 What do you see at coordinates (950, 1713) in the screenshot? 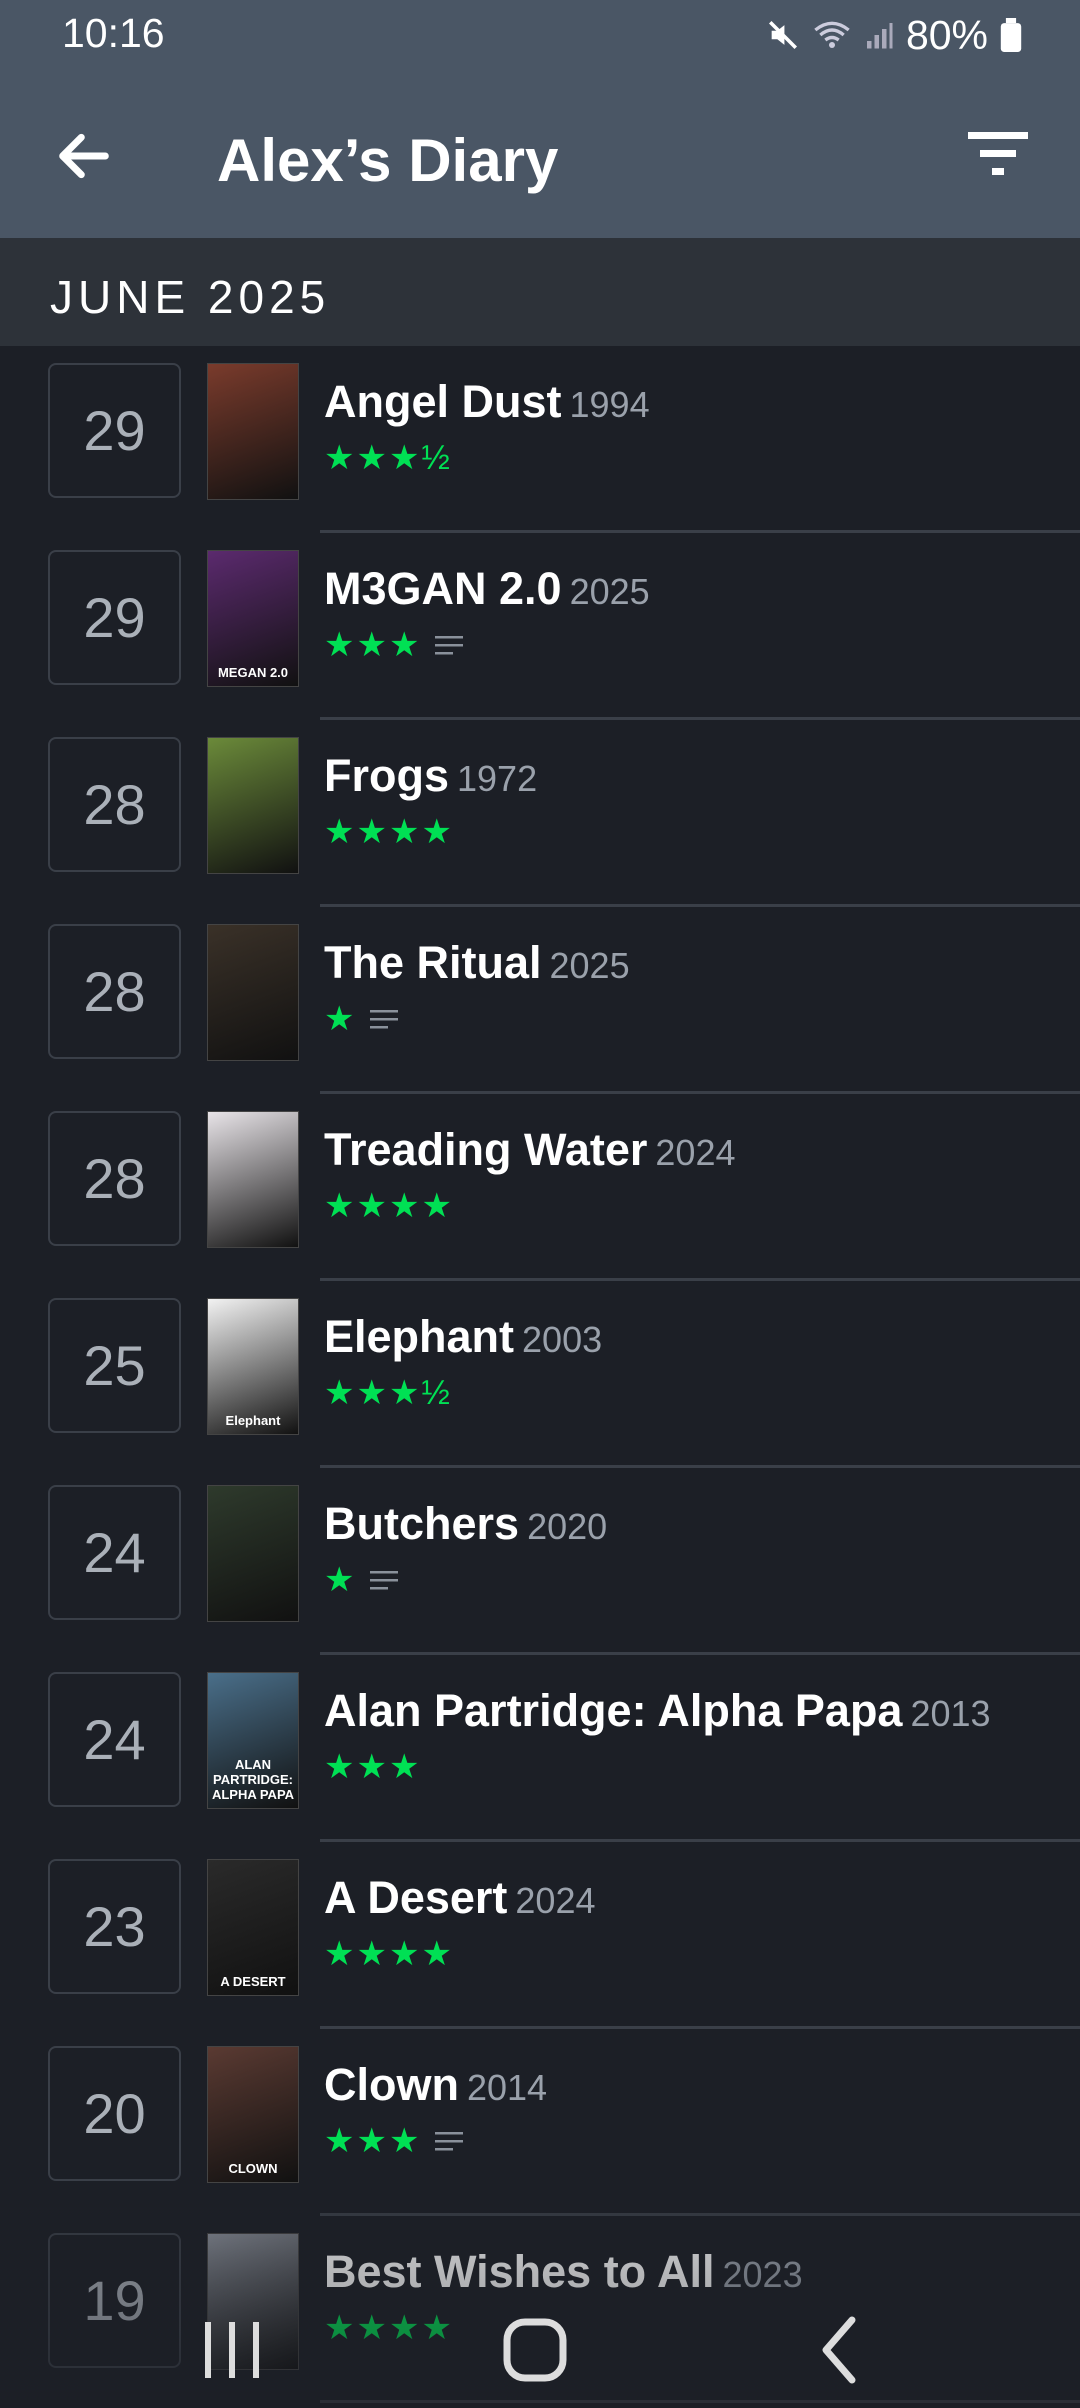
I see `film-year: 2013` at bounding box center [950, 1713].